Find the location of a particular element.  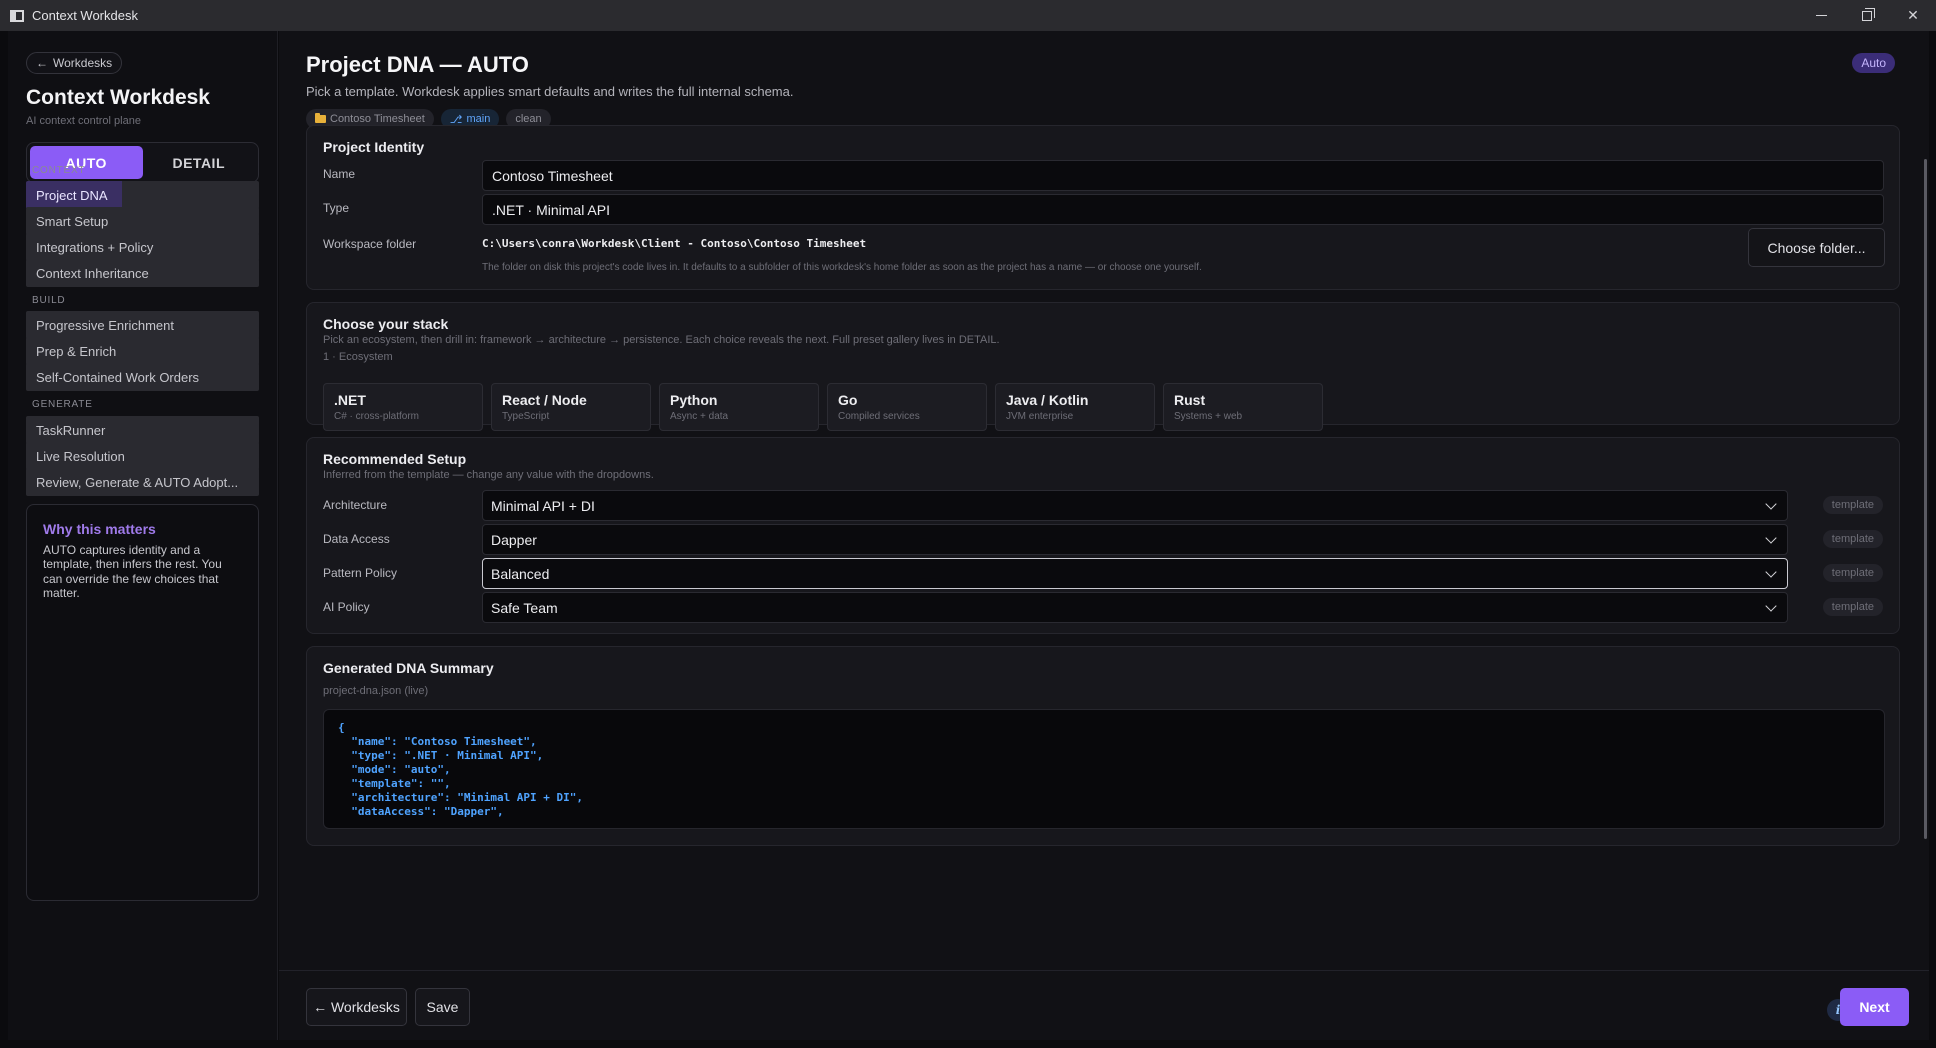

code-line: "template": "", is located at coordinates (394, 783).